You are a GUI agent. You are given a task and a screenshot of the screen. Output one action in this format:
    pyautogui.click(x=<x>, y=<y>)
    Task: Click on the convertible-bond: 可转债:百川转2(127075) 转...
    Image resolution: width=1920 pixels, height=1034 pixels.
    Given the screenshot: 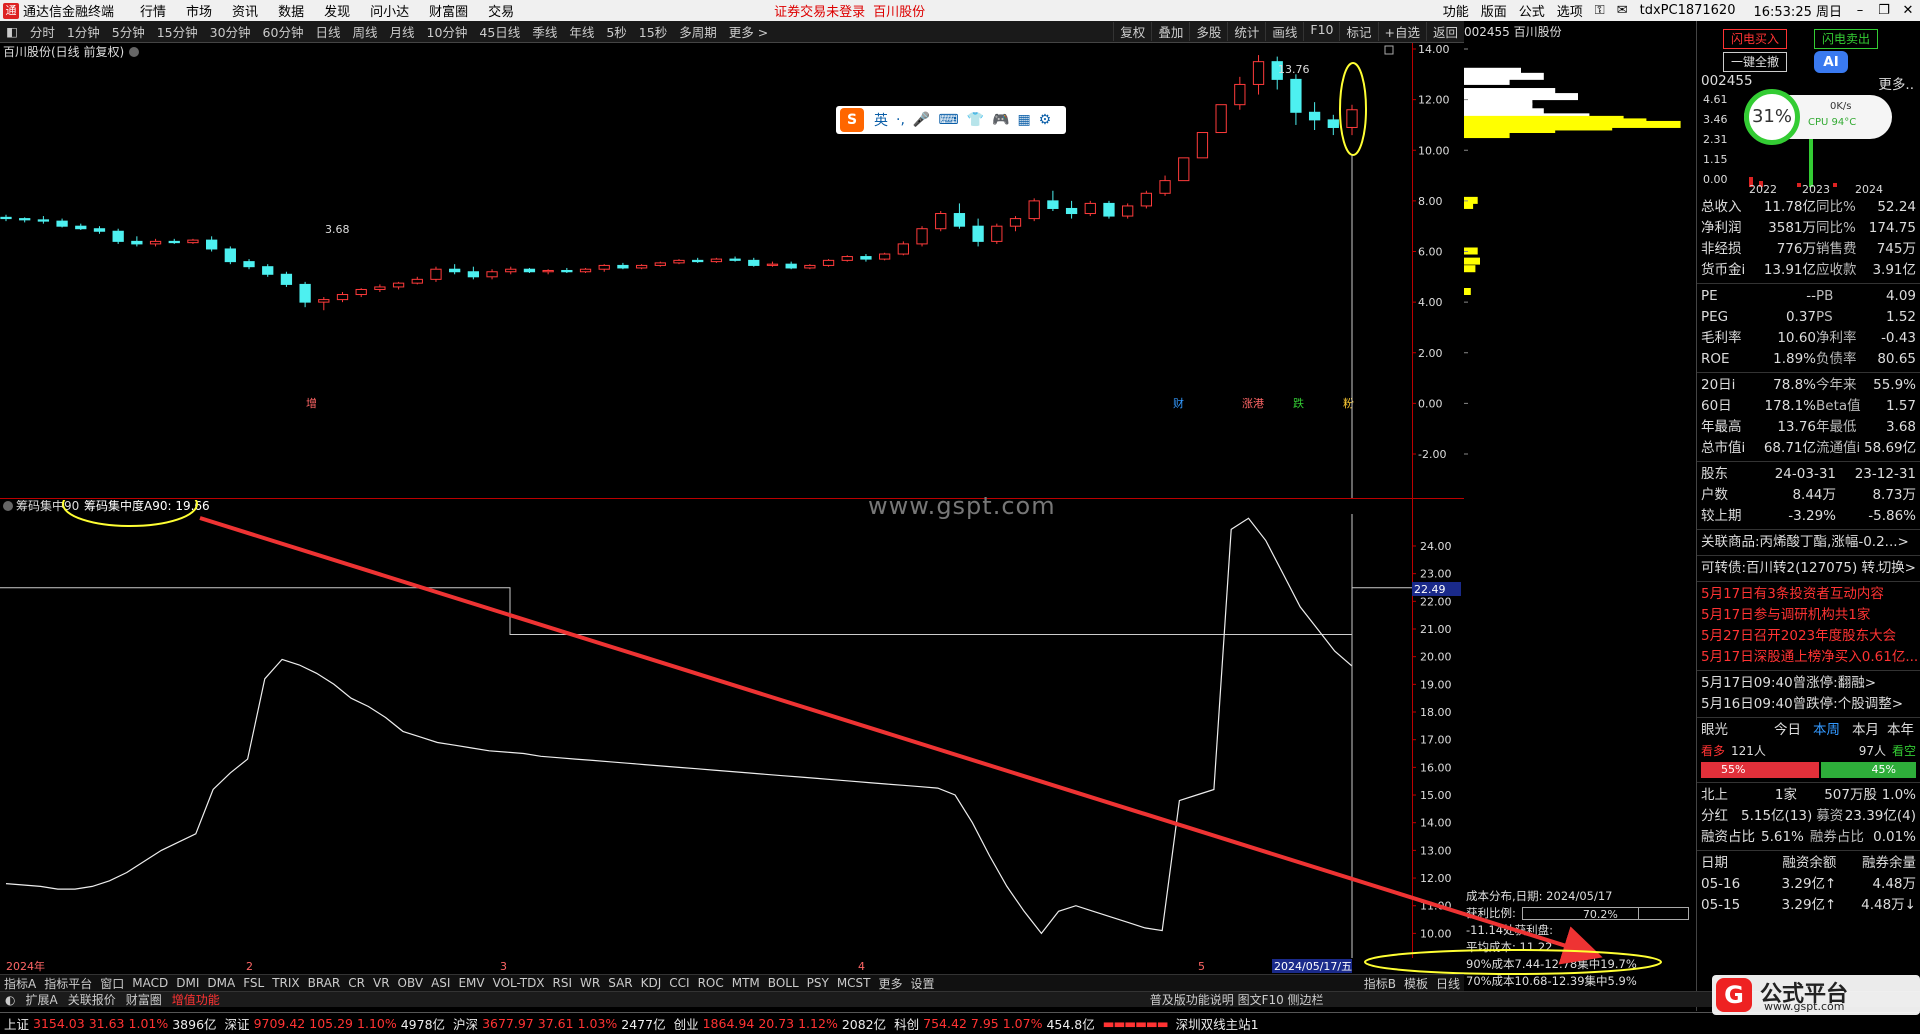 What is the action you would take?
    pyautogui.click(x=1789, y=568)
    